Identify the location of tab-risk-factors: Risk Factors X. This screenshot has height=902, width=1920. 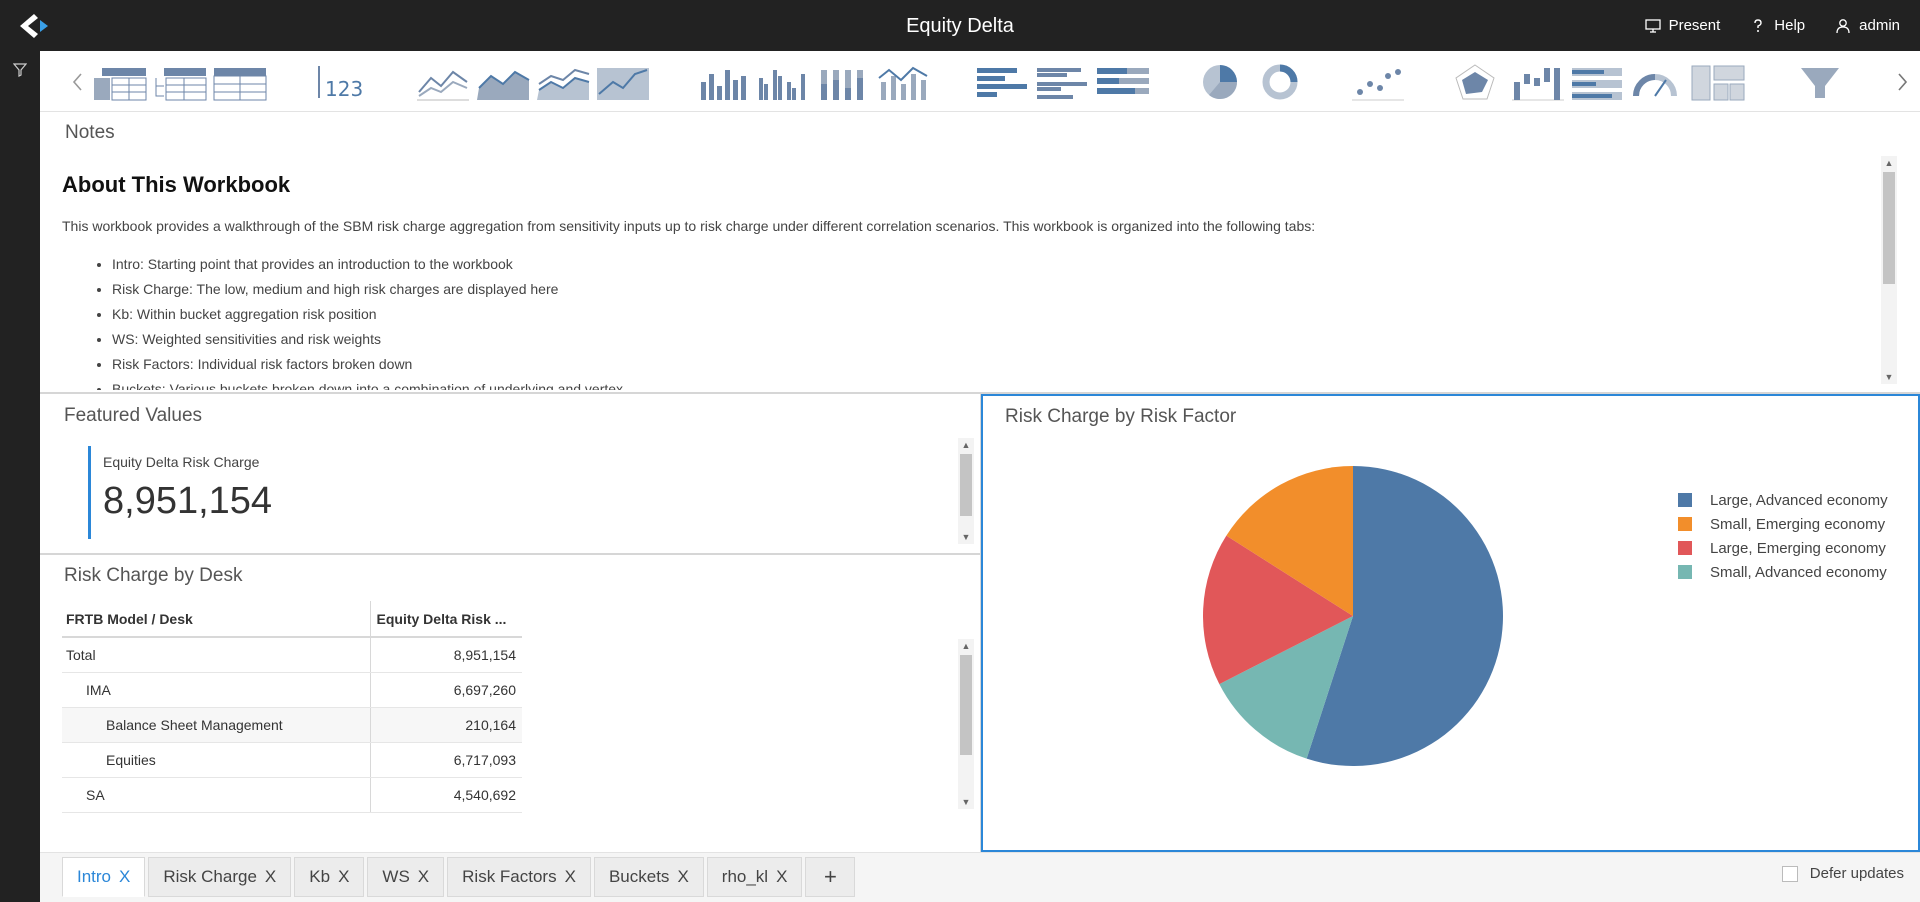
(519, 877).